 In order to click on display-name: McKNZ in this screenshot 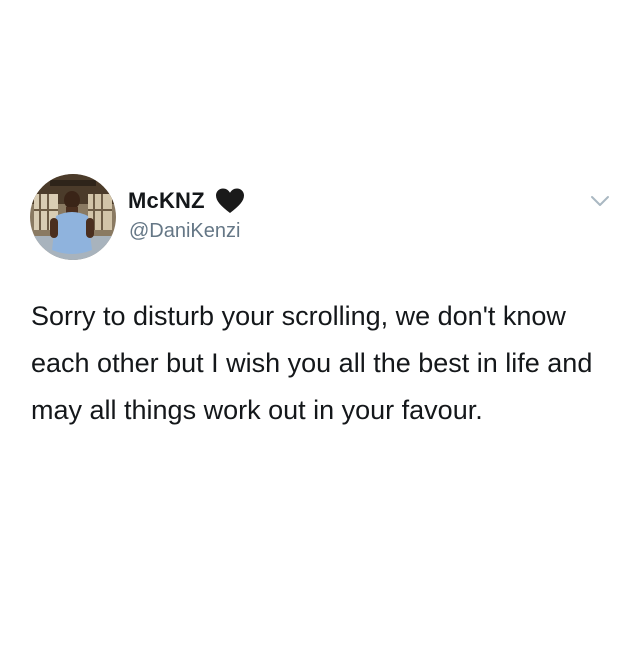, I will do `click(166, 201)`.